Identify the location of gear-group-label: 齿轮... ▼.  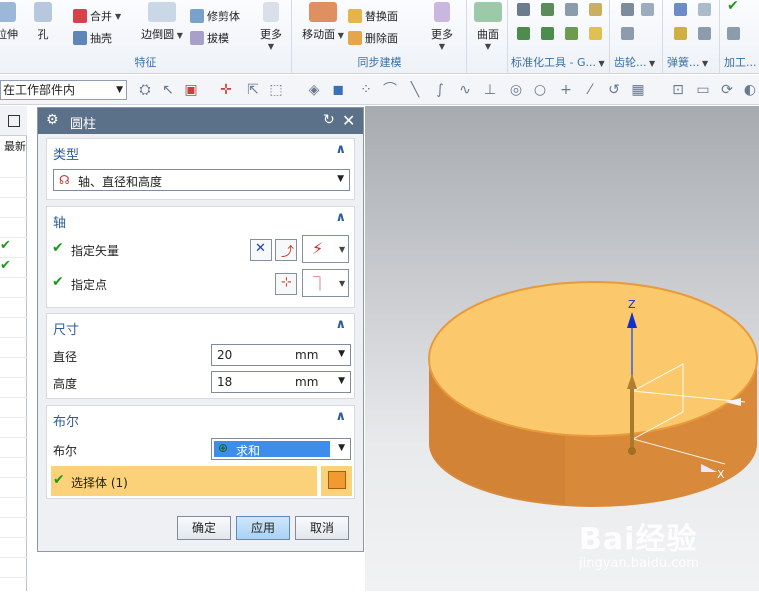
(636, 62).